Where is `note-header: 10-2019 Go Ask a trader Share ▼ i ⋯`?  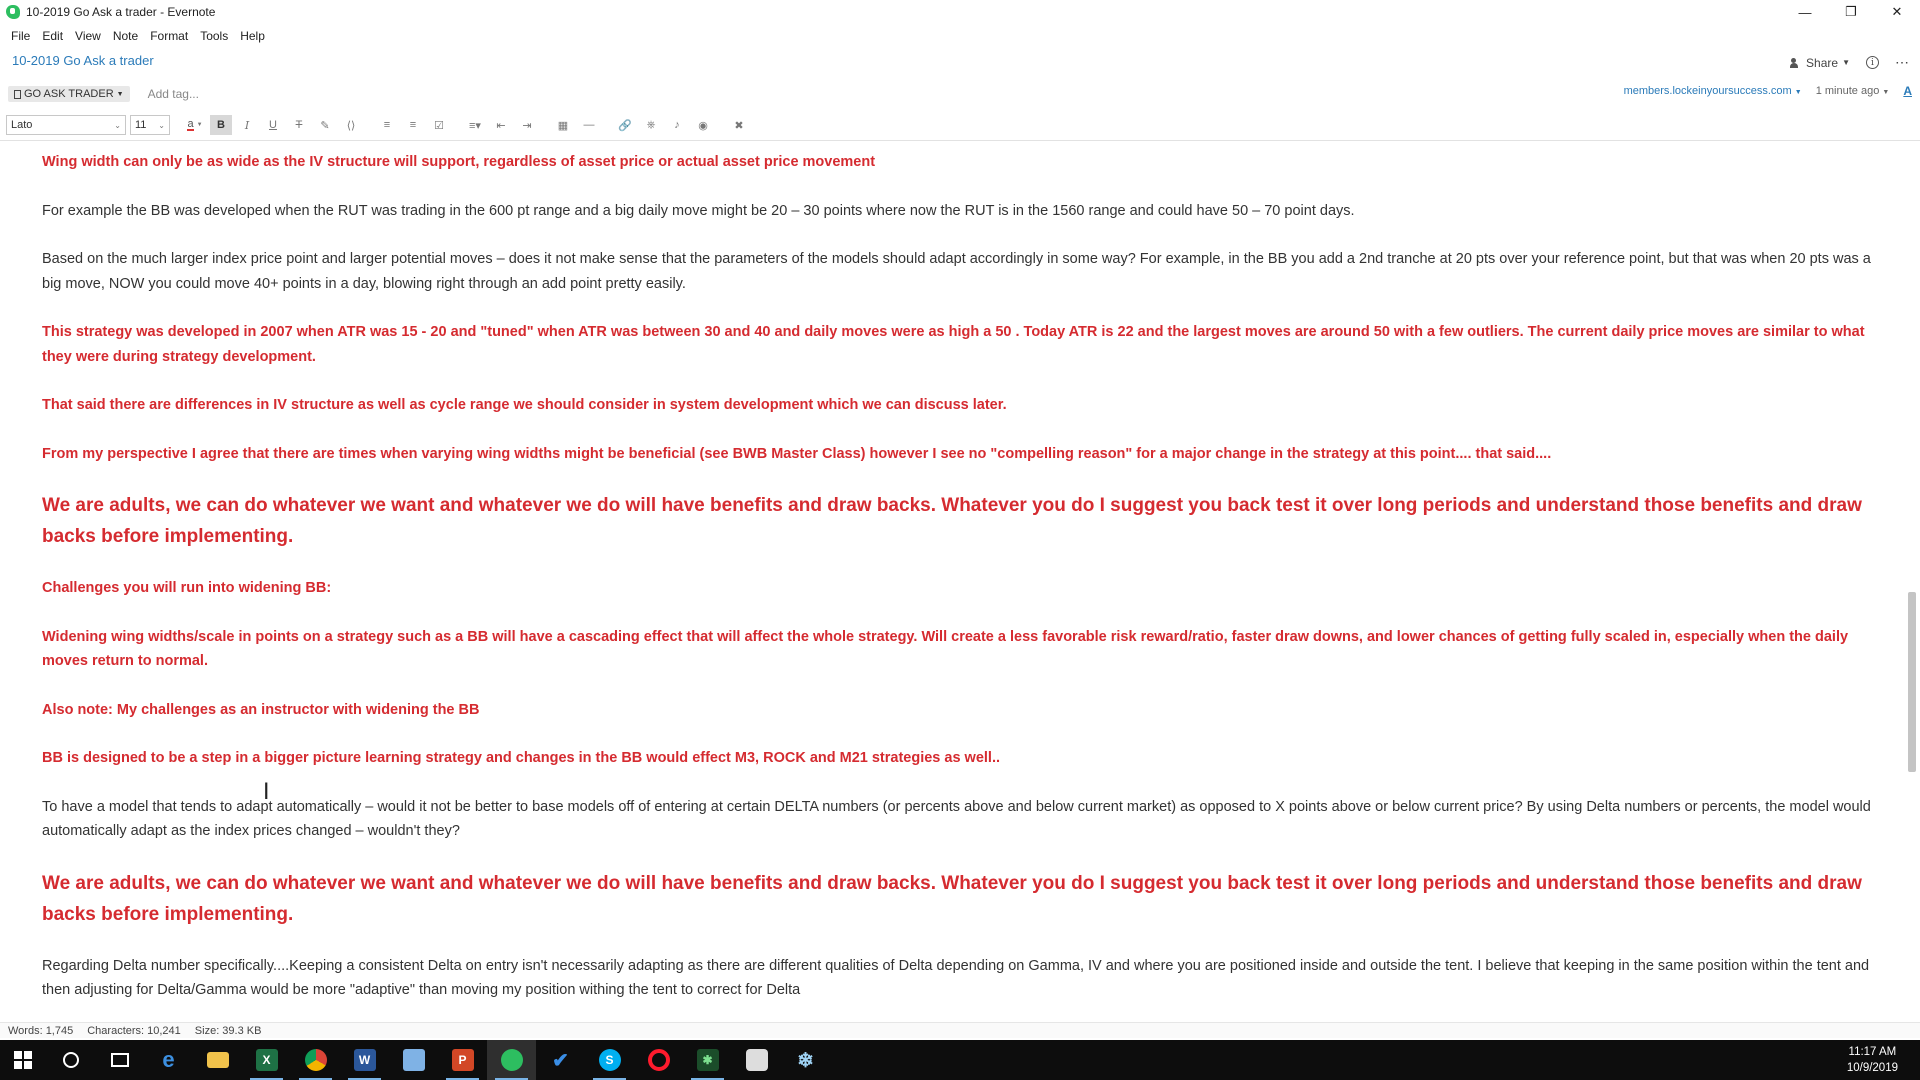
note-header: 10-2019 Go Ask a trader Share ▼ i ⋯ is located at coordinates (966, 64).